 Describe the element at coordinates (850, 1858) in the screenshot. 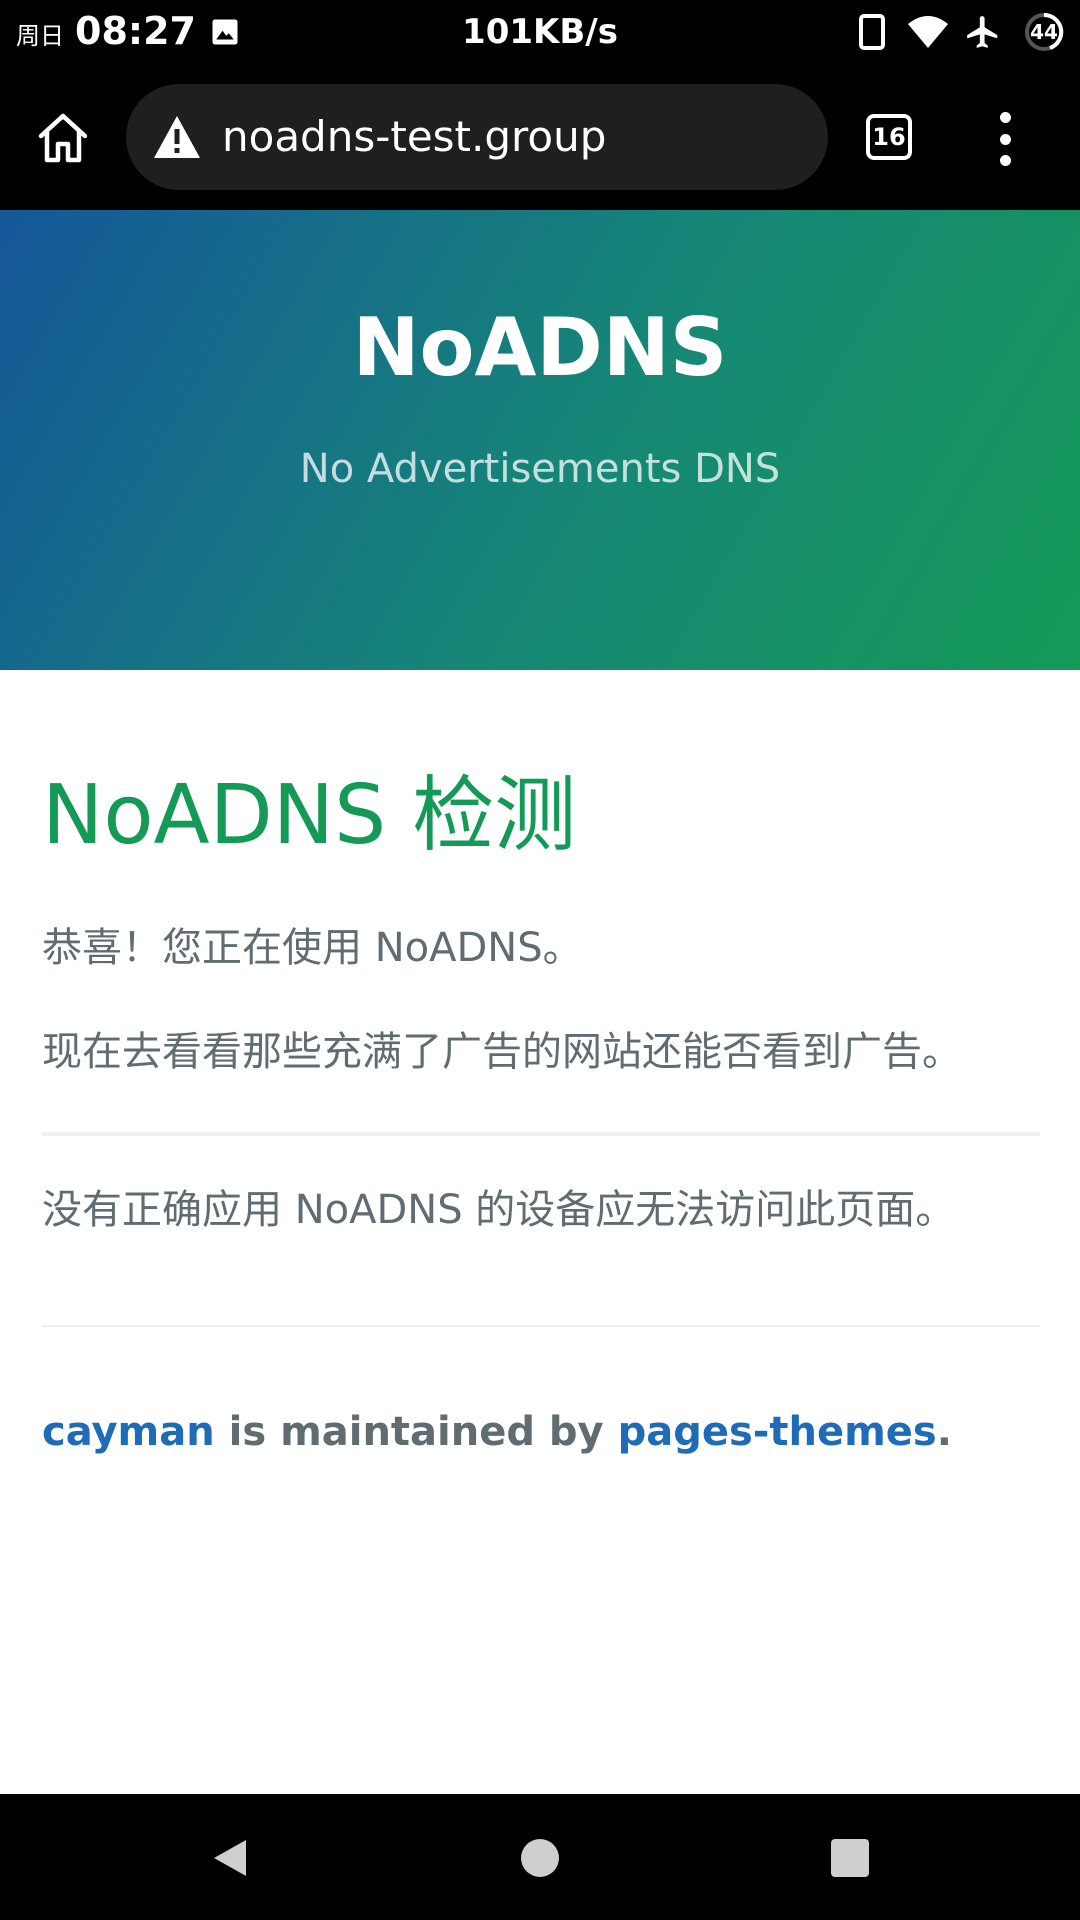

I see `recents-icon` at that location.